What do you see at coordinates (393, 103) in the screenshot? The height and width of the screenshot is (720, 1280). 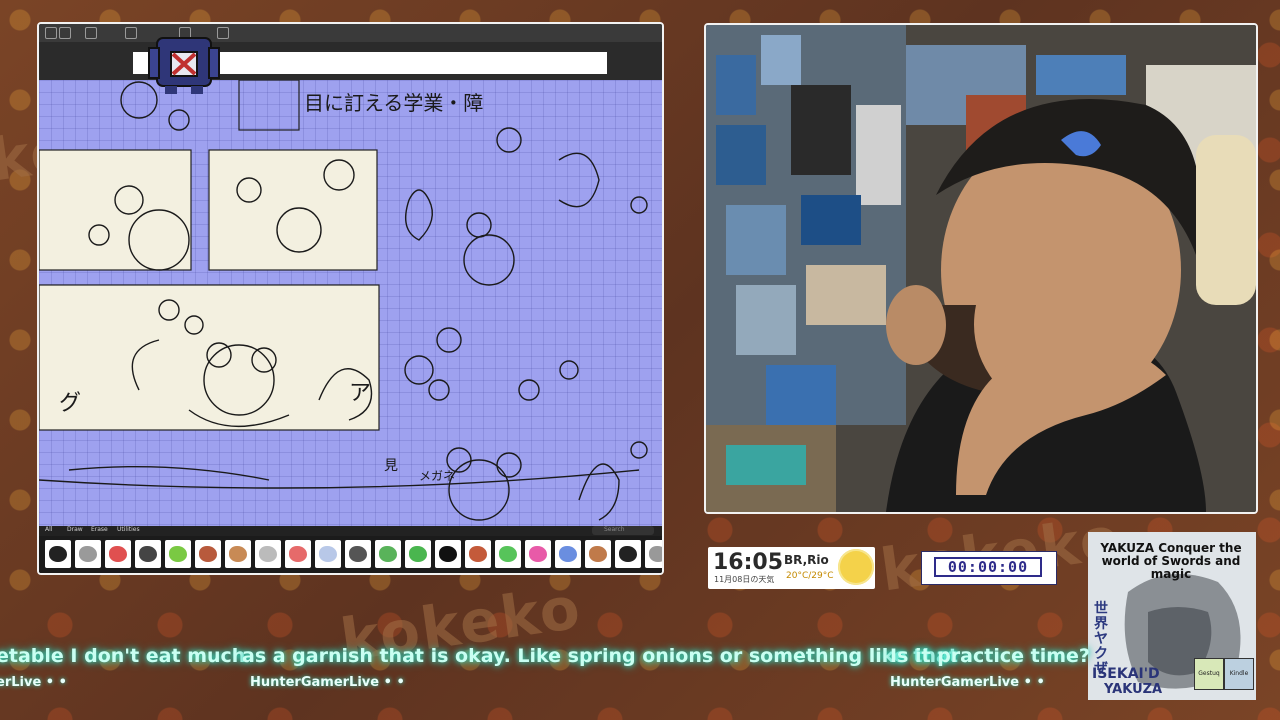 I see `canvas-note-text: 目に訂える学業・障` at bounding box center [393, 103].